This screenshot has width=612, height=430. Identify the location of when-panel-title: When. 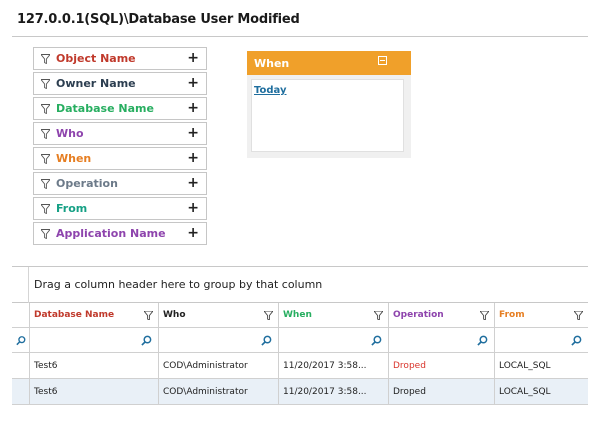
(272, 63).